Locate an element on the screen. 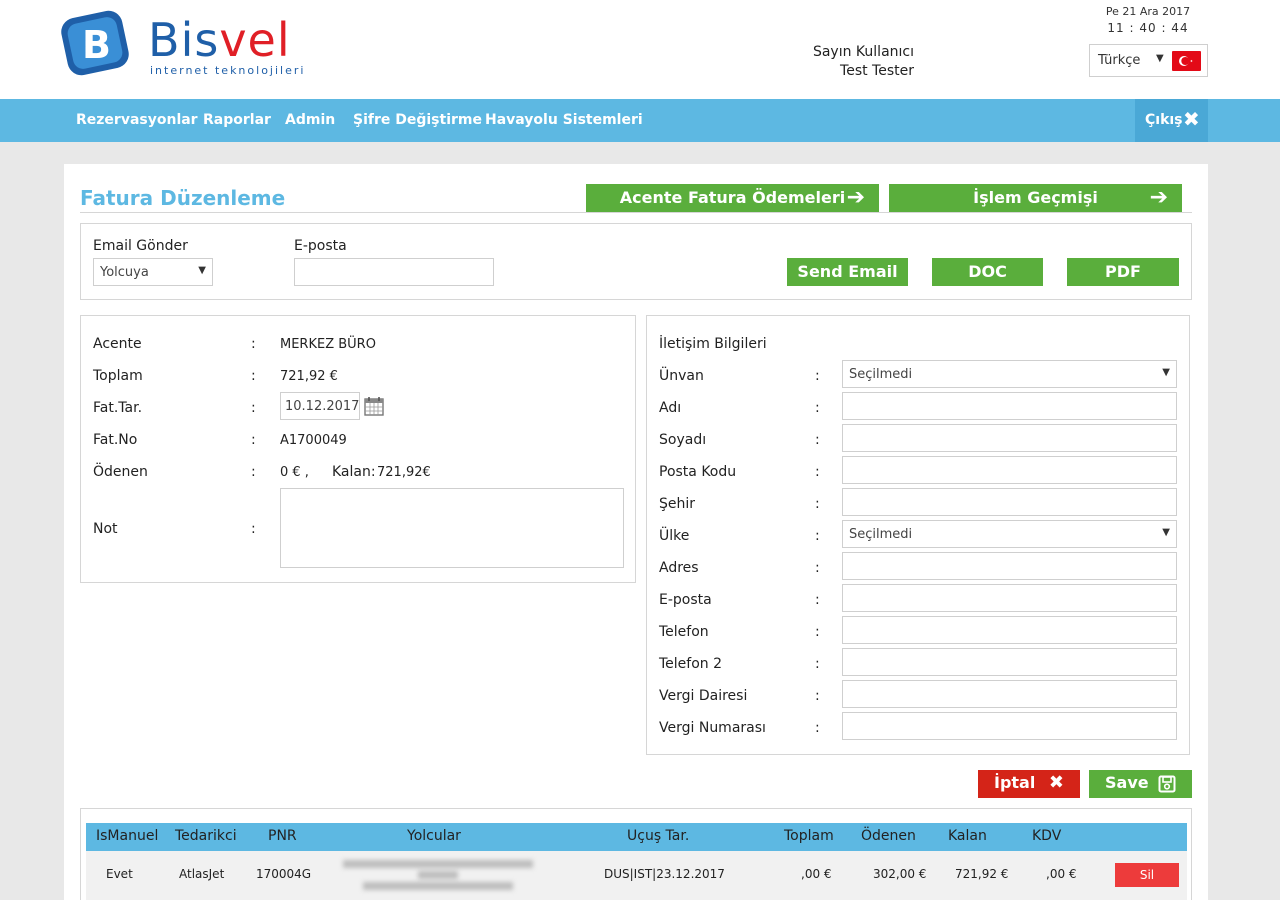 The width and height of the screenshot is (1280, 900). nav-item-admin: Admin is located at coordinates (310, 120).